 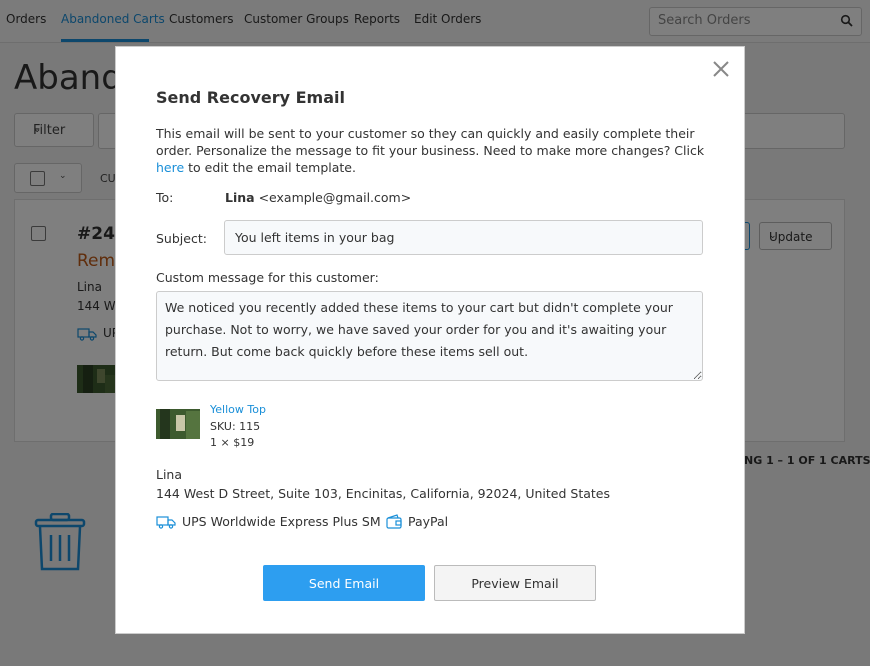 I want to click on truck-icon, so click(x=166, y=522).